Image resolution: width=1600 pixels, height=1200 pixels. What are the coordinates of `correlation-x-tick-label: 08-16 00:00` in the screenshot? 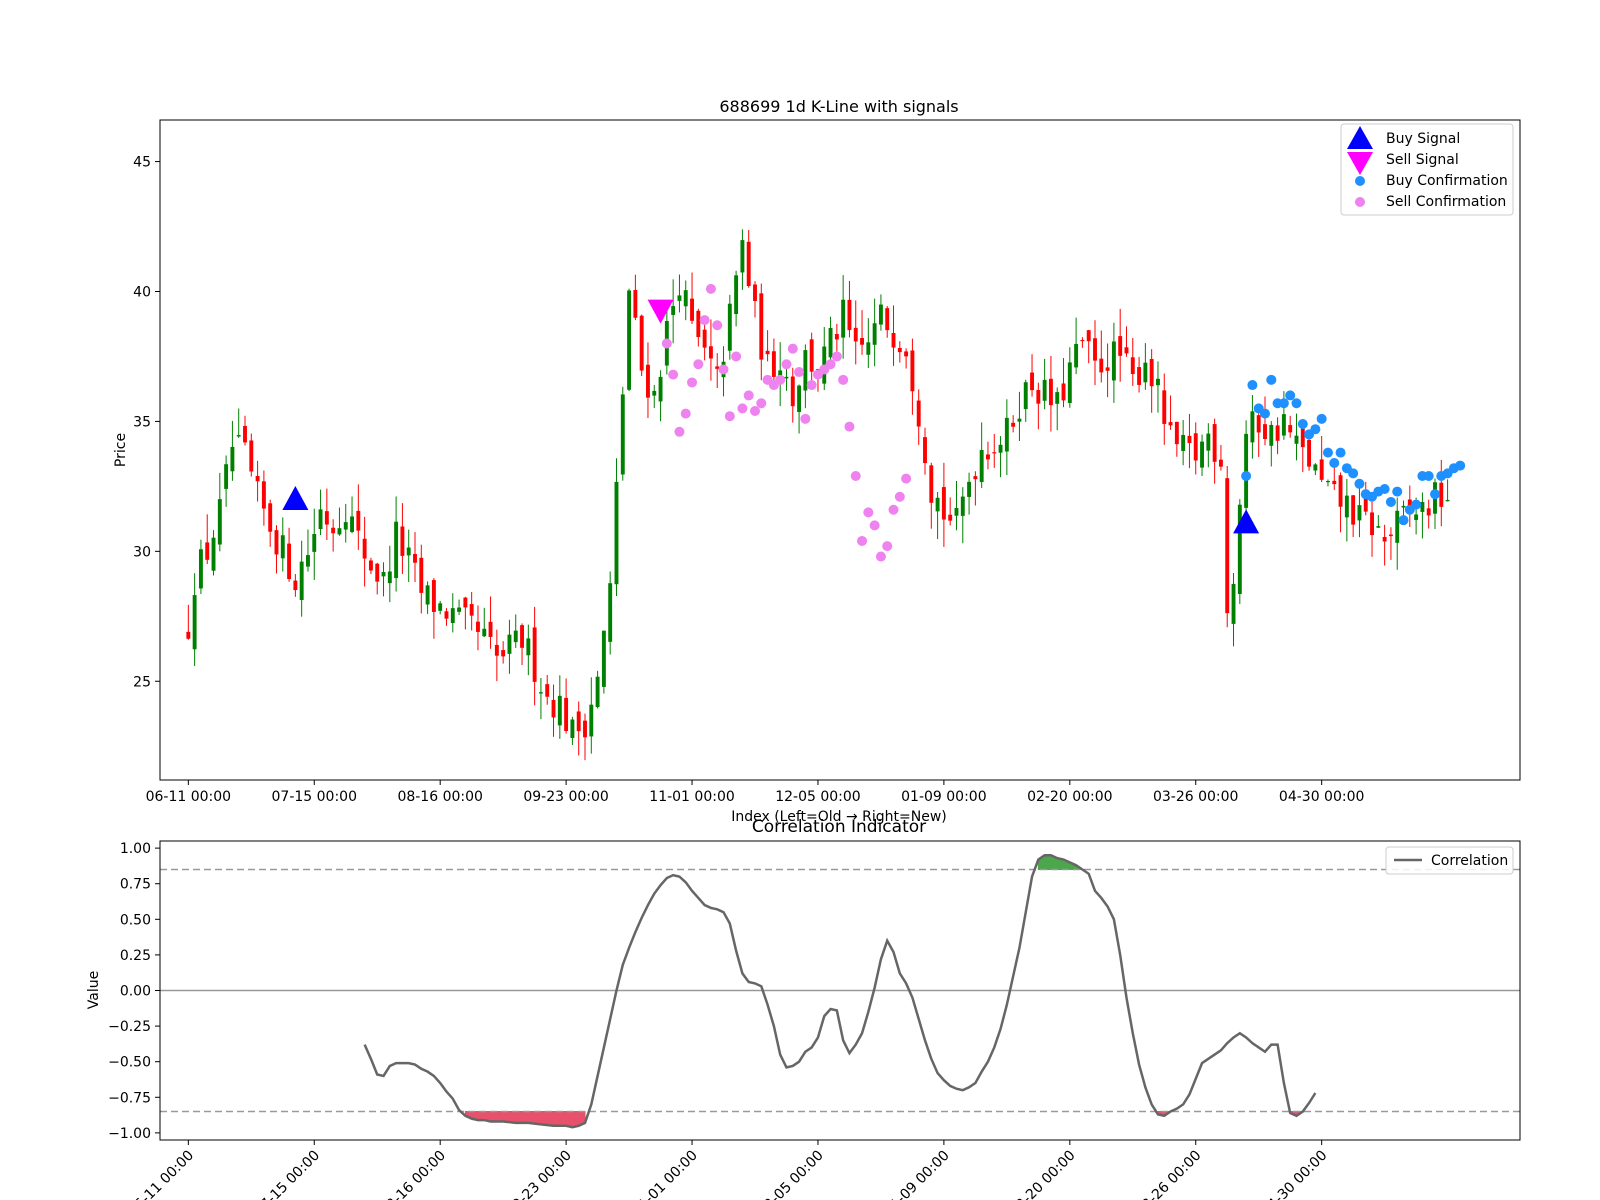 It's located at (413, 1174).